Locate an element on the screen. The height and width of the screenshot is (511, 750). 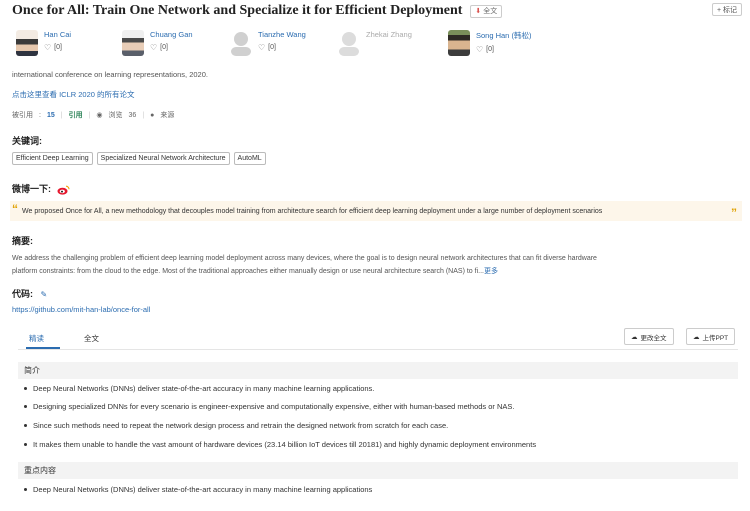
author-name: Song Han (韩松) is located at coordinates (503, 35).